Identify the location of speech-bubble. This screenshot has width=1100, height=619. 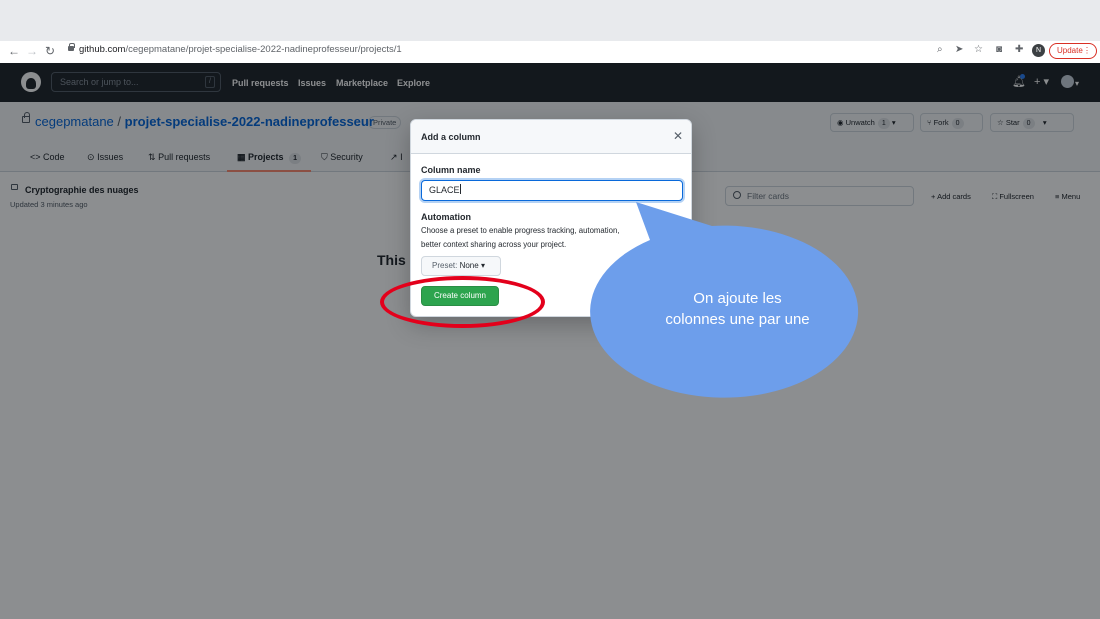
(724, 300).